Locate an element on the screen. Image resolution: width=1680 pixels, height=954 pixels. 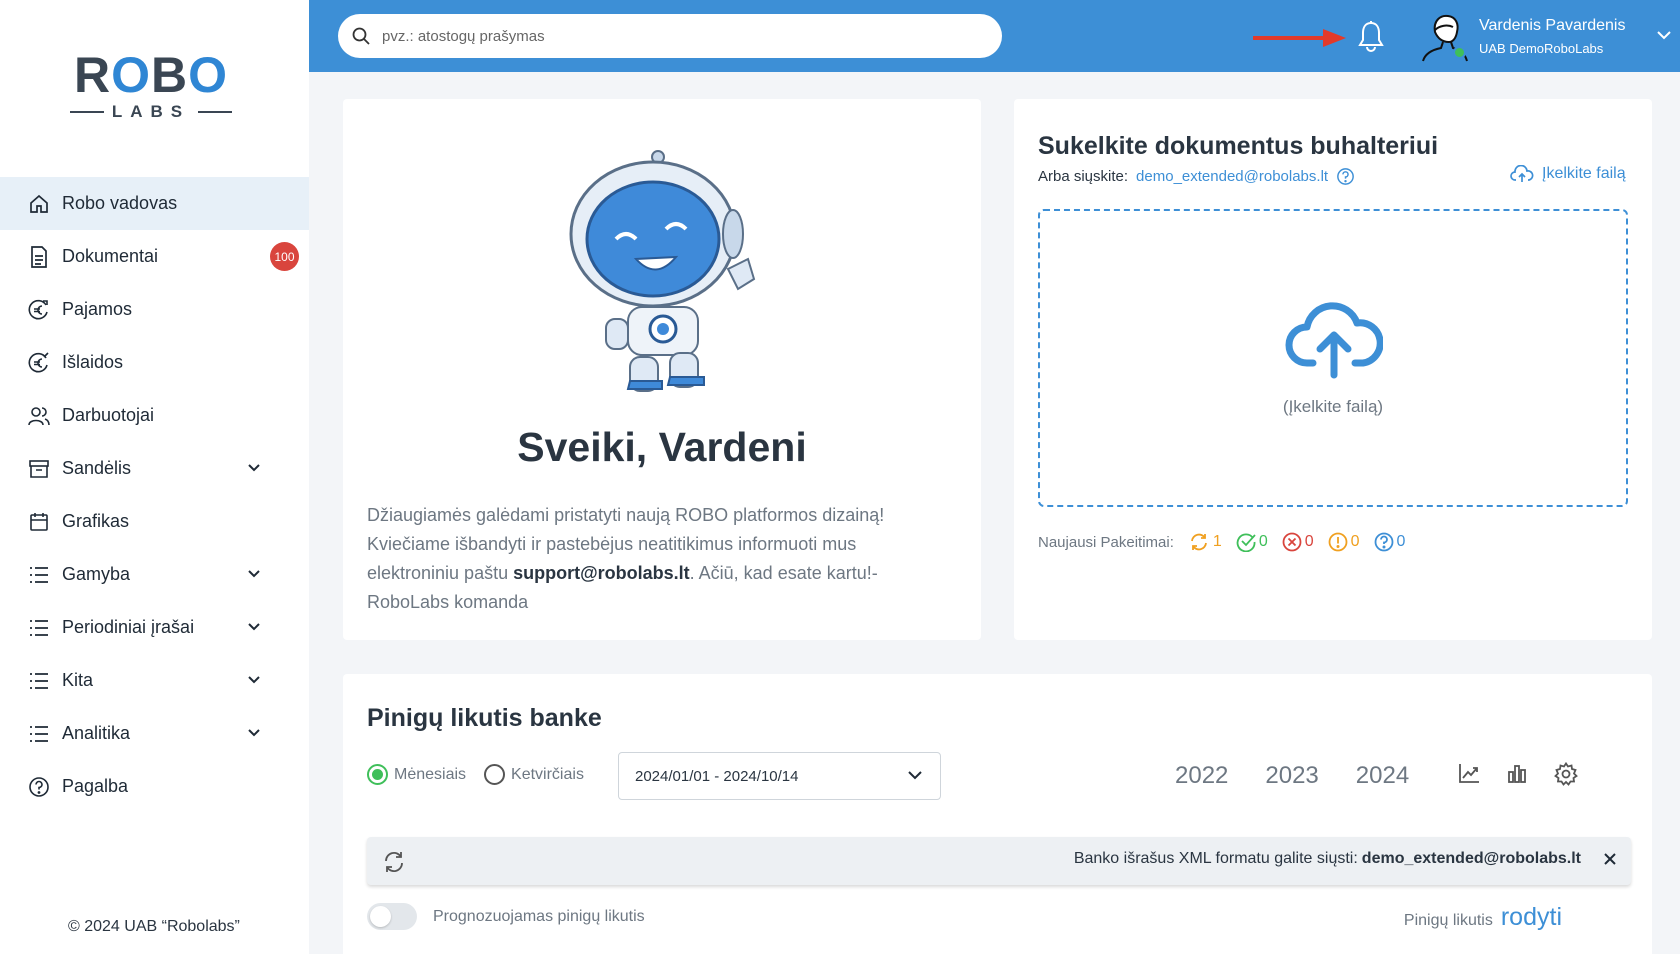
search-icon is located at coordinates (361, 36).